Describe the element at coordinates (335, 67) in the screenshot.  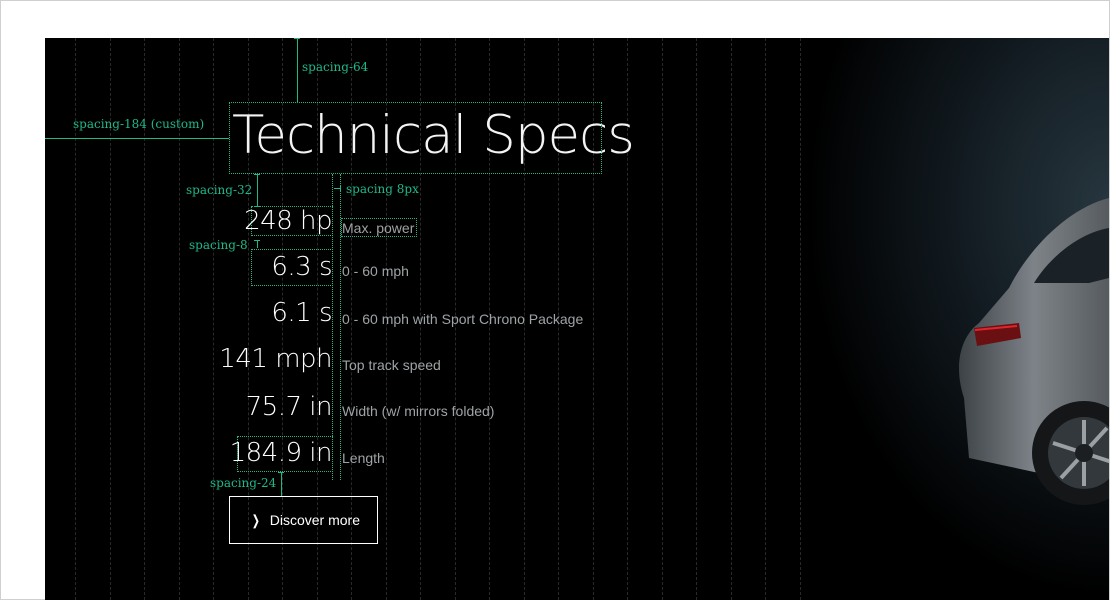
I see `spacing-64-label: spacing-64` at that location.